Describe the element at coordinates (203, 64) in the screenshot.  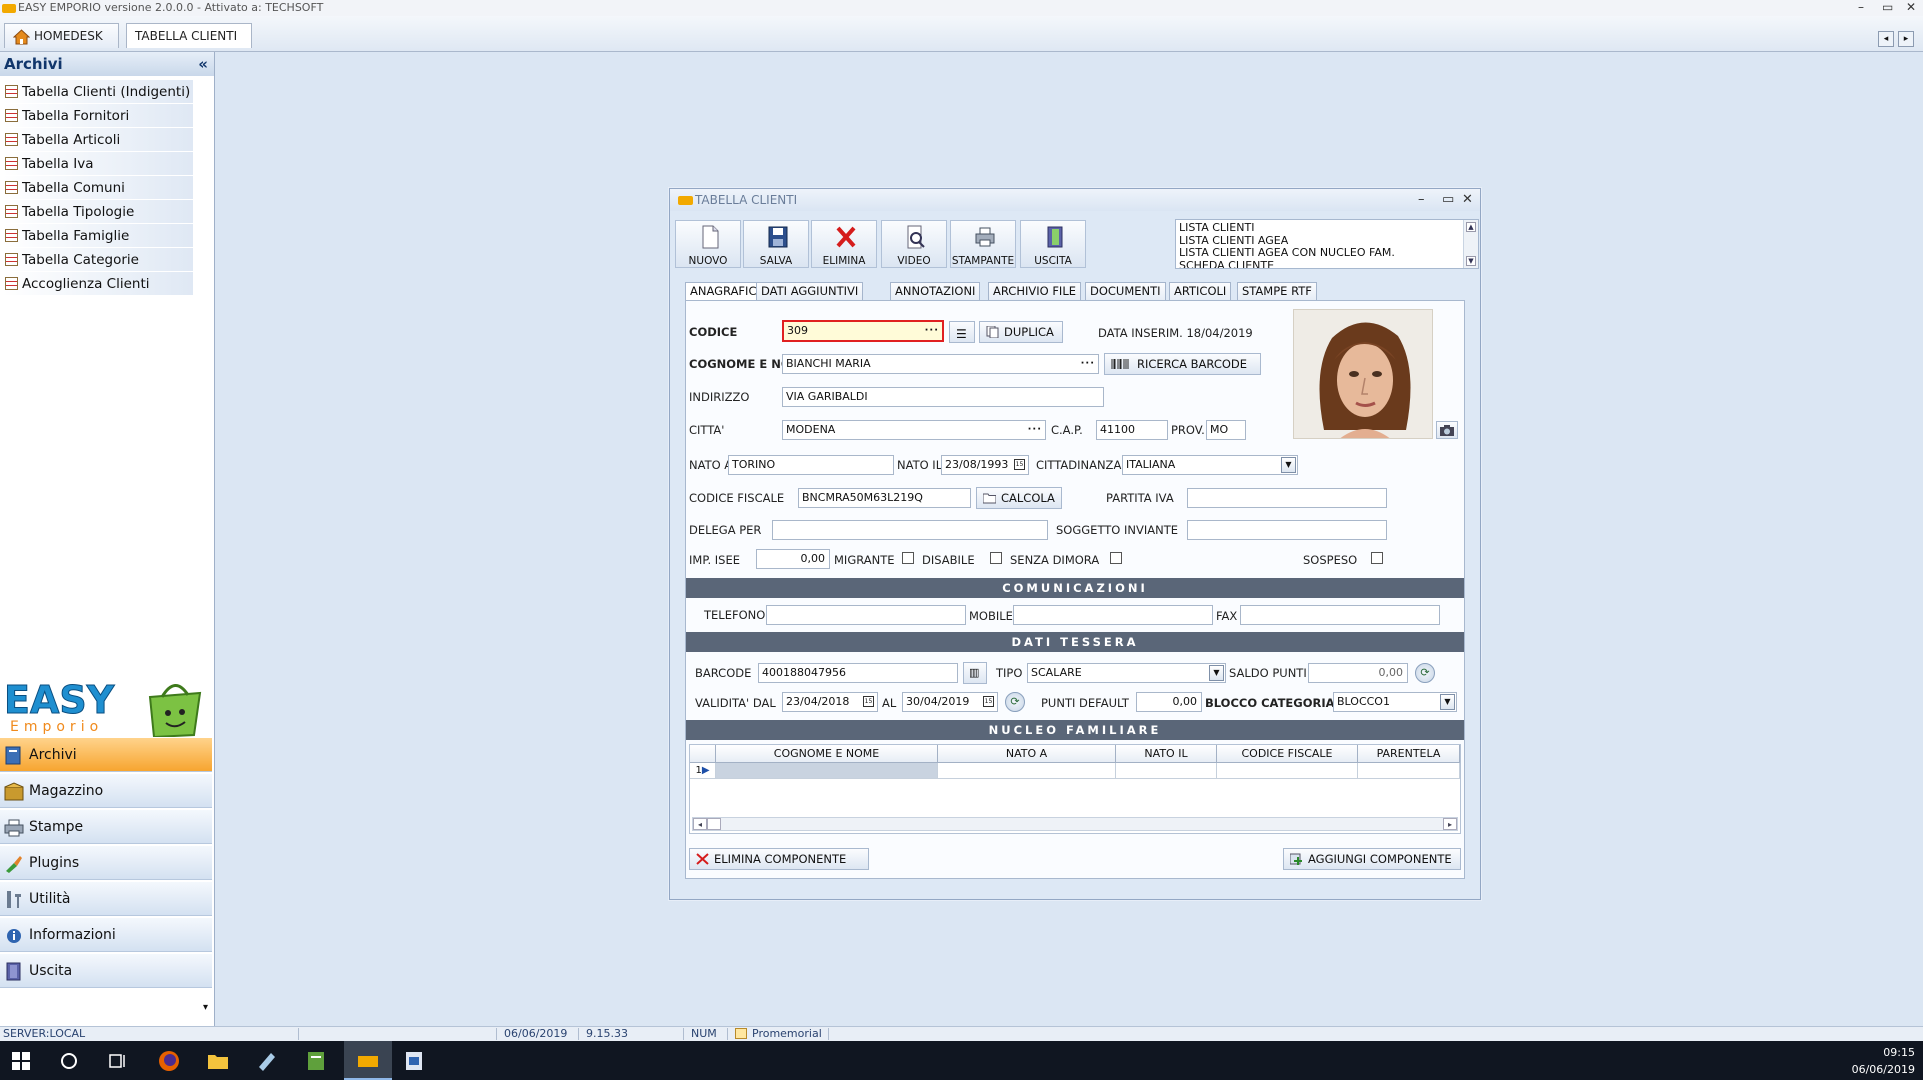
I see `collapse-sidebar-icon: «` at that location.